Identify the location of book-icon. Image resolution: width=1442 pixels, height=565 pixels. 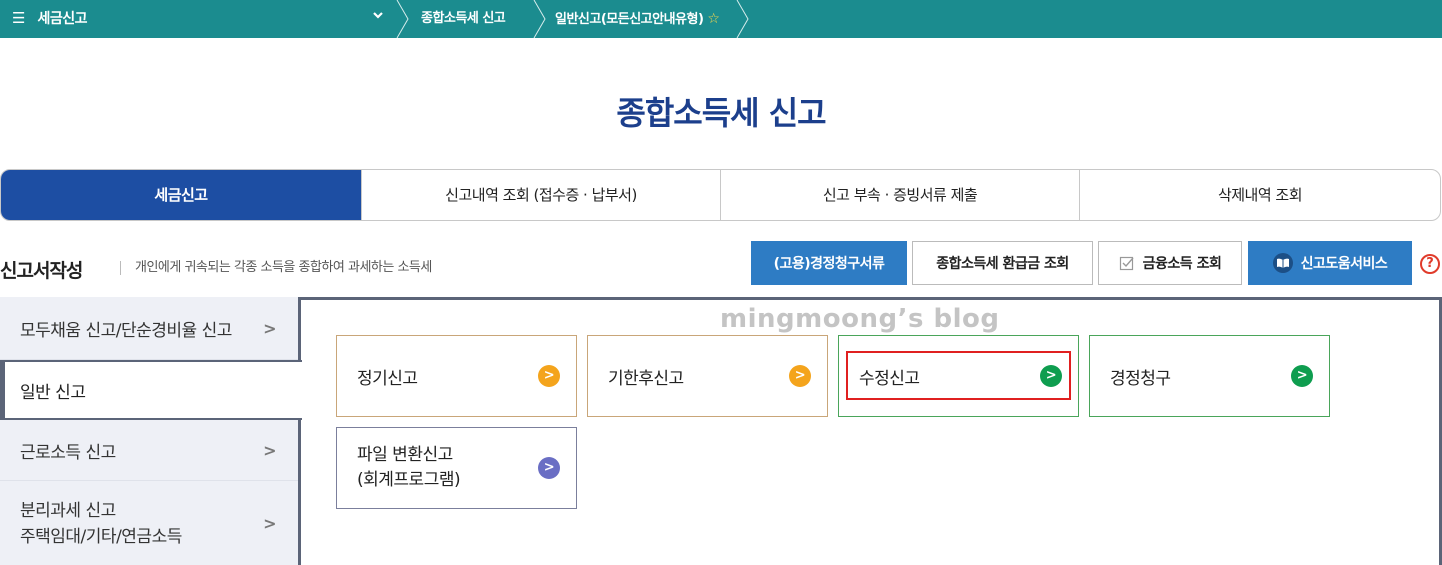
(1282, 263).